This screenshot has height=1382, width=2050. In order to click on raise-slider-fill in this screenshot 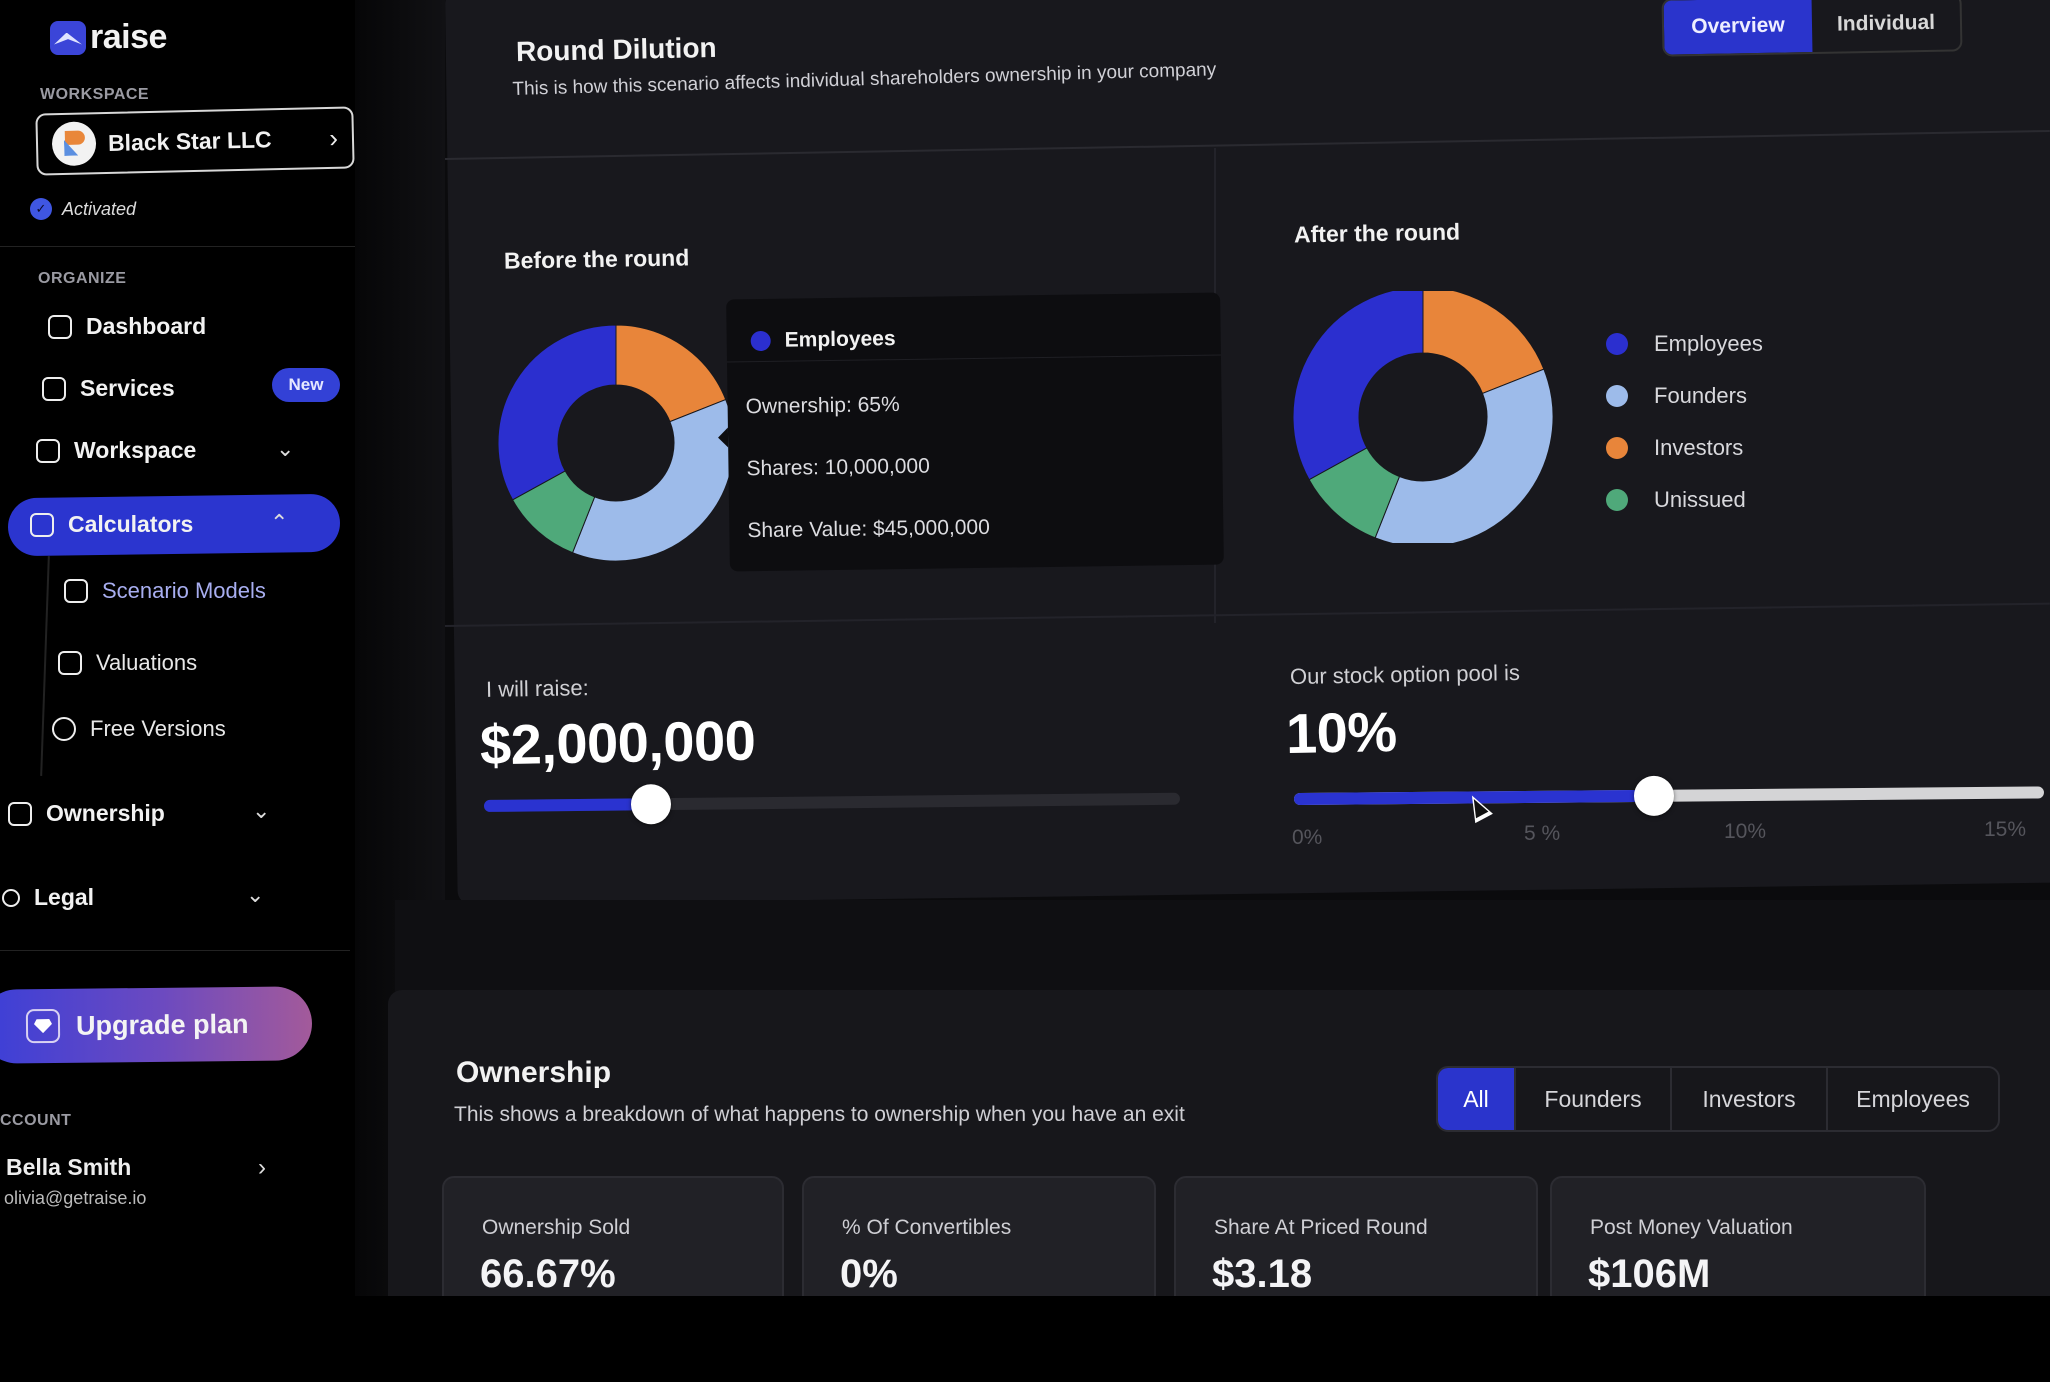, I will do `click(567, 805)`.